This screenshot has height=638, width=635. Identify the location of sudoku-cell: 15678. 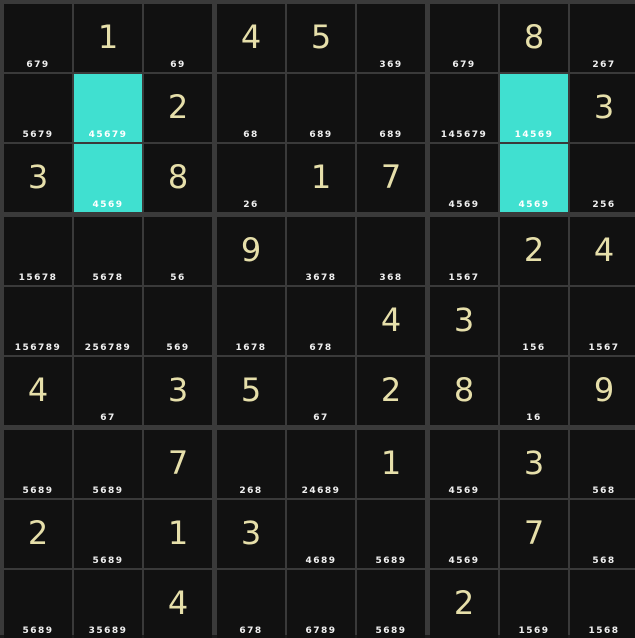
(38, 251).